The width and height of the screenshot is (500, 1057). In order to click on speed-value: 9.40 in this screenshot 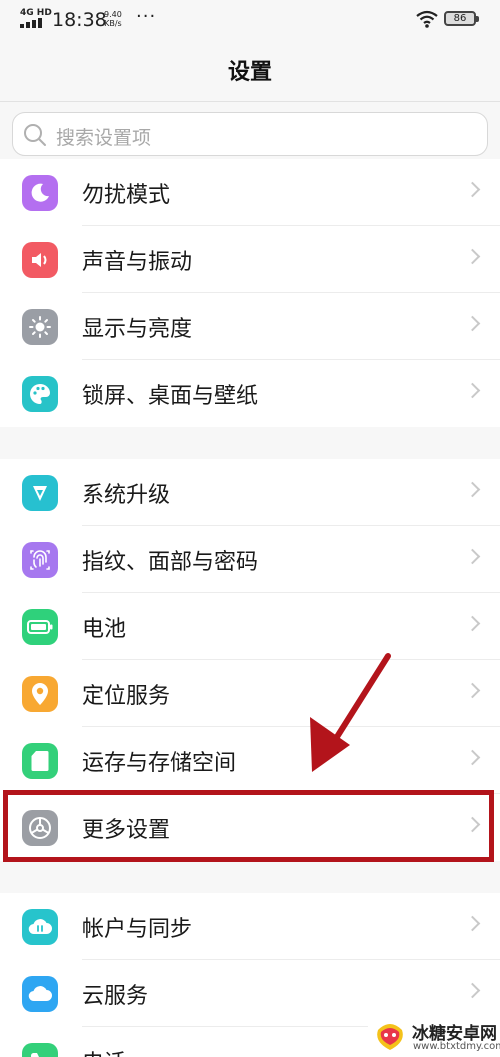, I will do `click(113, 14)`.